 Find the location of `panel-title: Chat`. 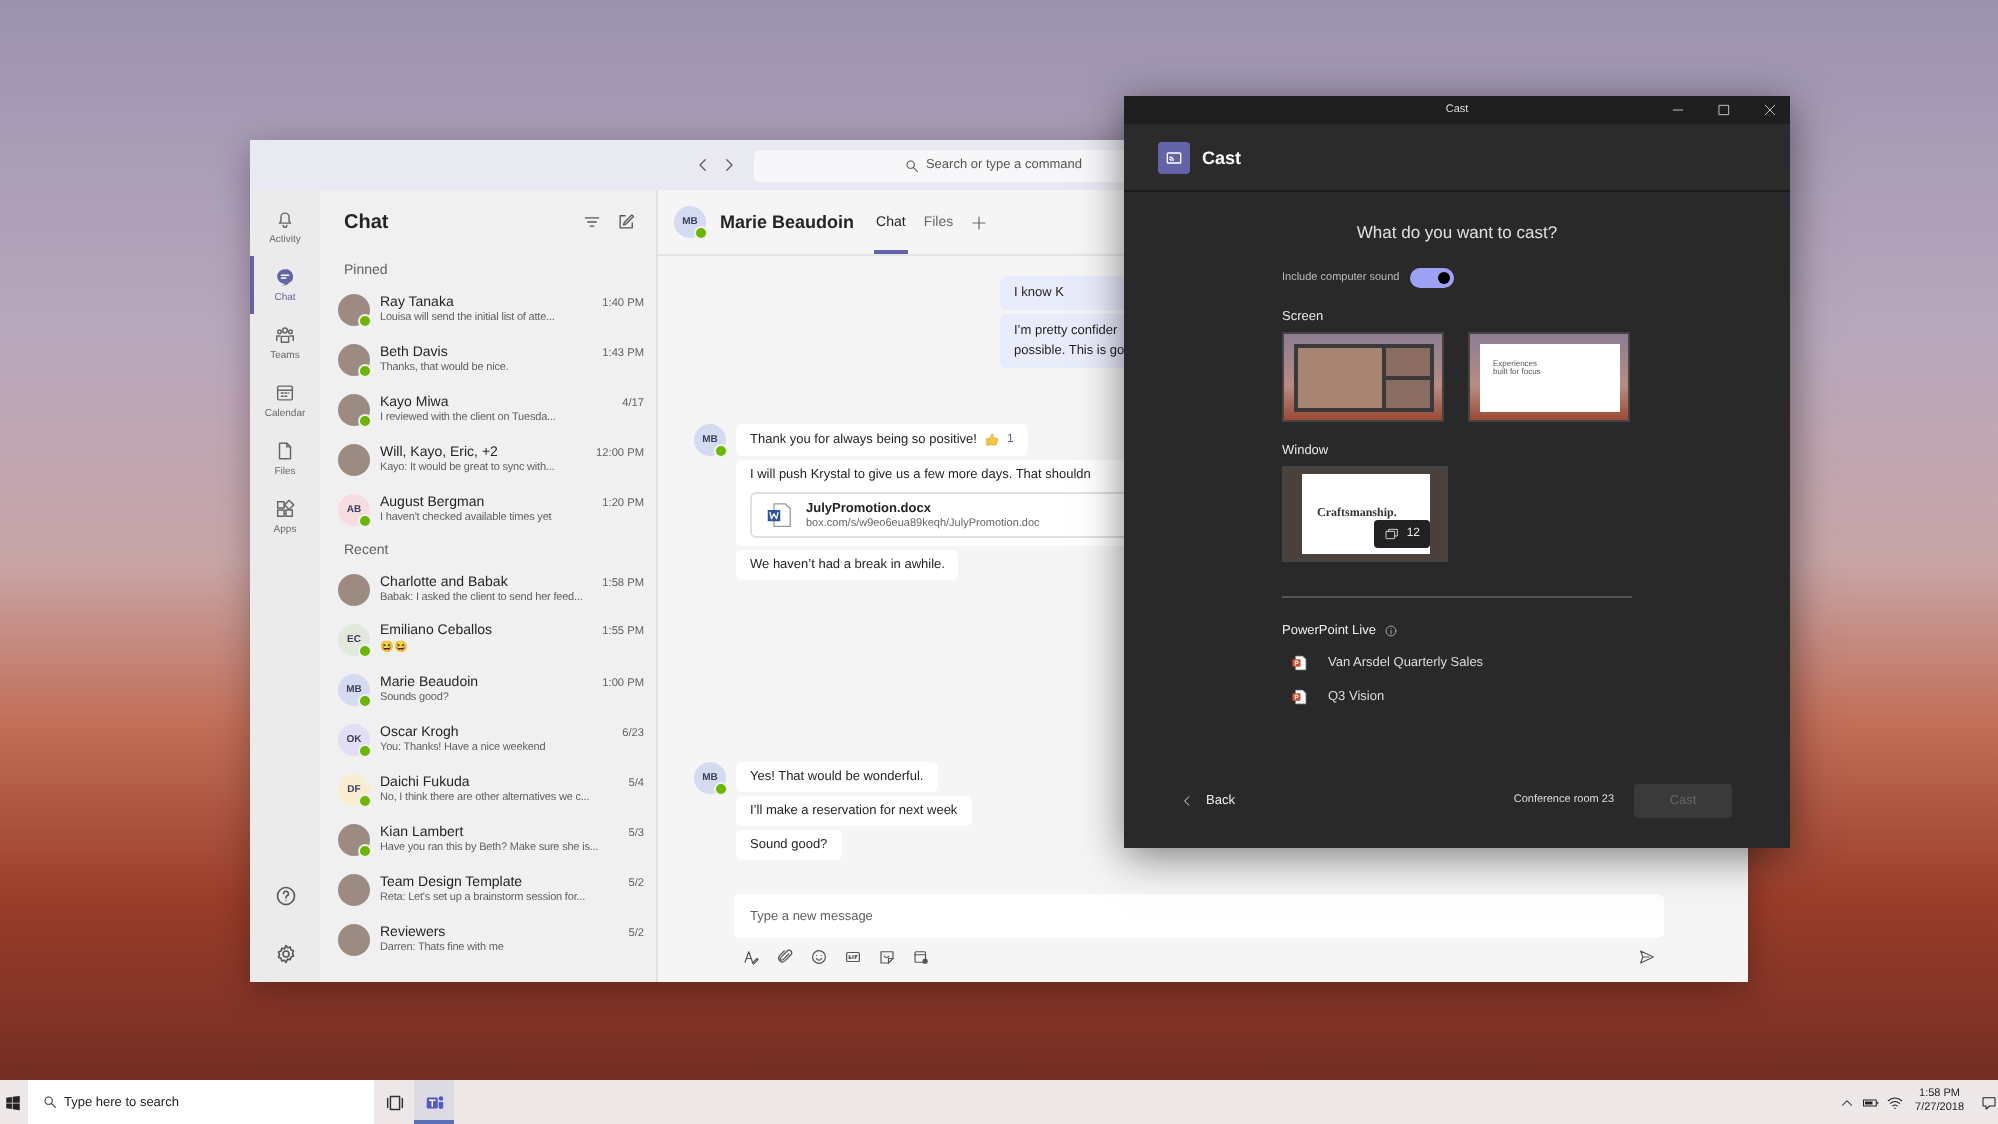

panel-title: Chat is located at coordinates (366, 222).